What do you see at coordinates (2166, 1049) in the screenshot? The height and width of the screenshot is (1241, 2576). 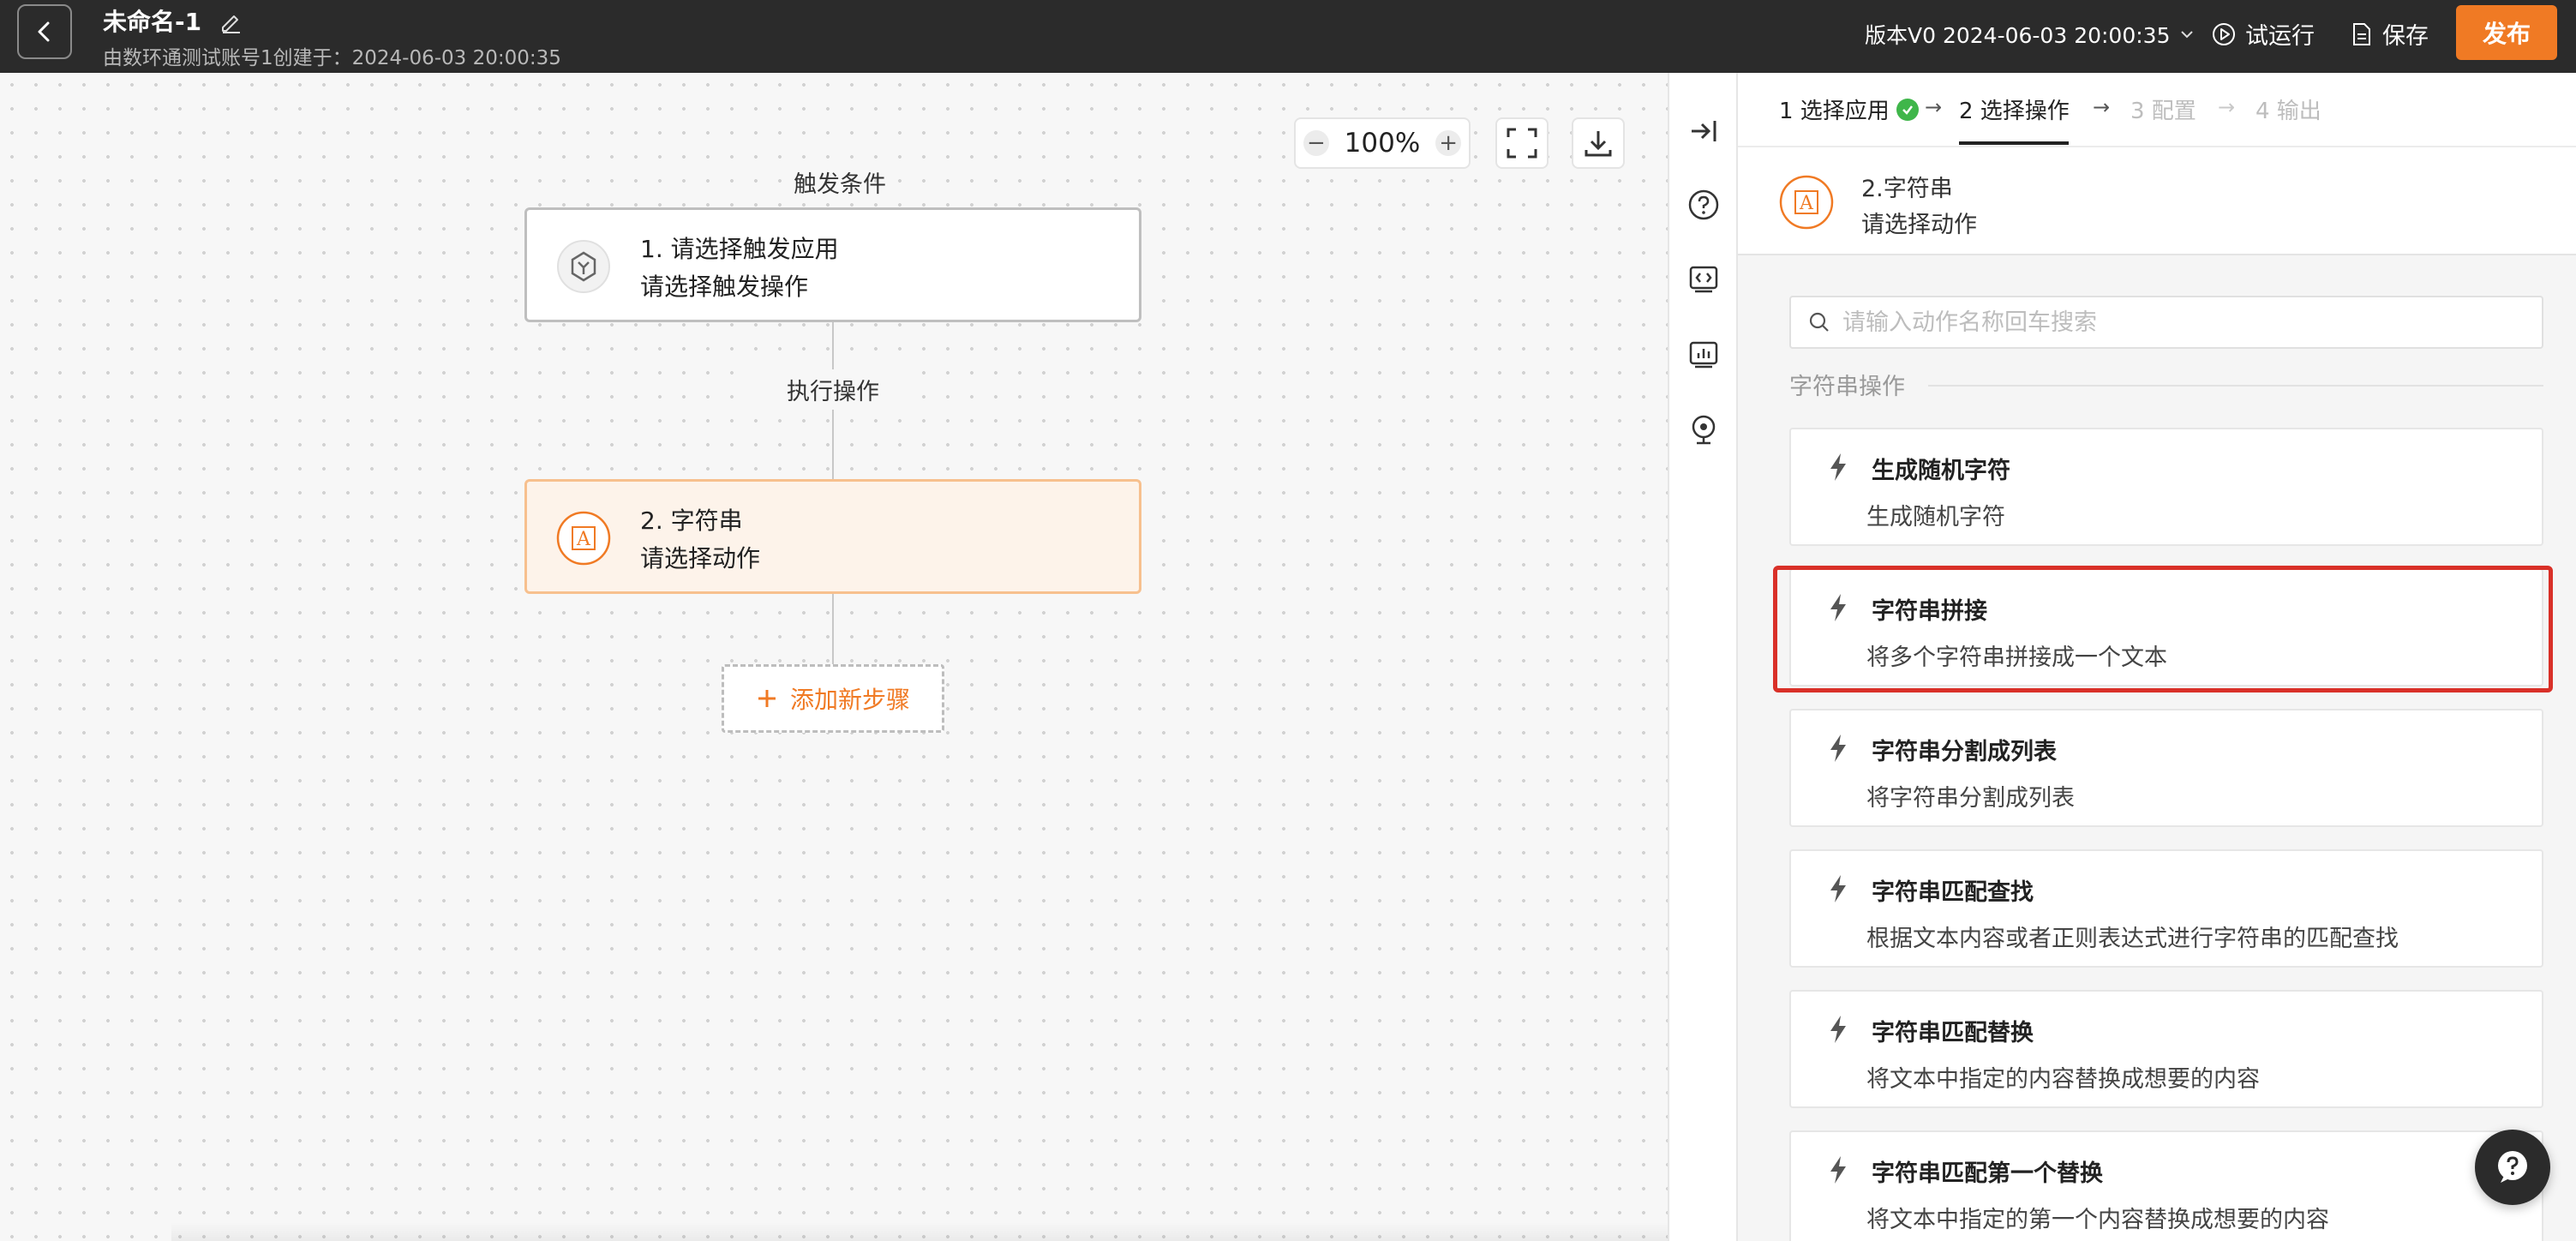 I see `action-item: 字符串匹配替换 将文本中指定的内容替换成想要的内容` at bounding box center [2166, 1049].